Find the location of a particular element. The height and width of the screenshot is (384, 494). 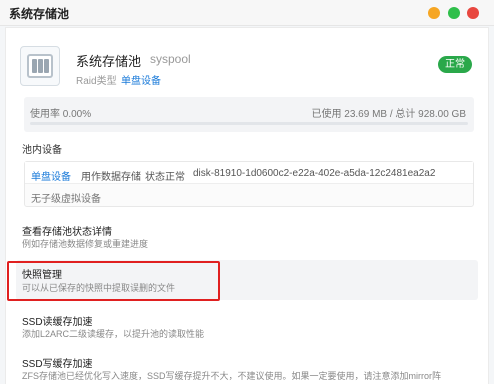

storage-pool-icon is located at coordinates (40, 66).